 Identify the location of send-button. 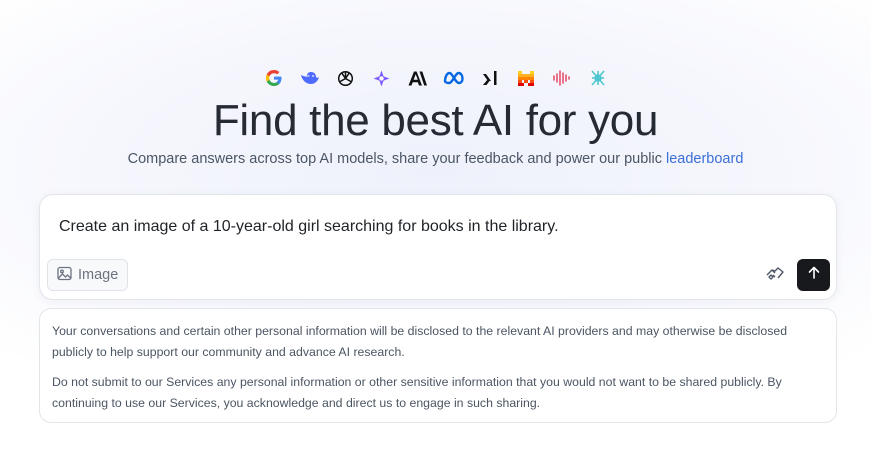
(813, 275).